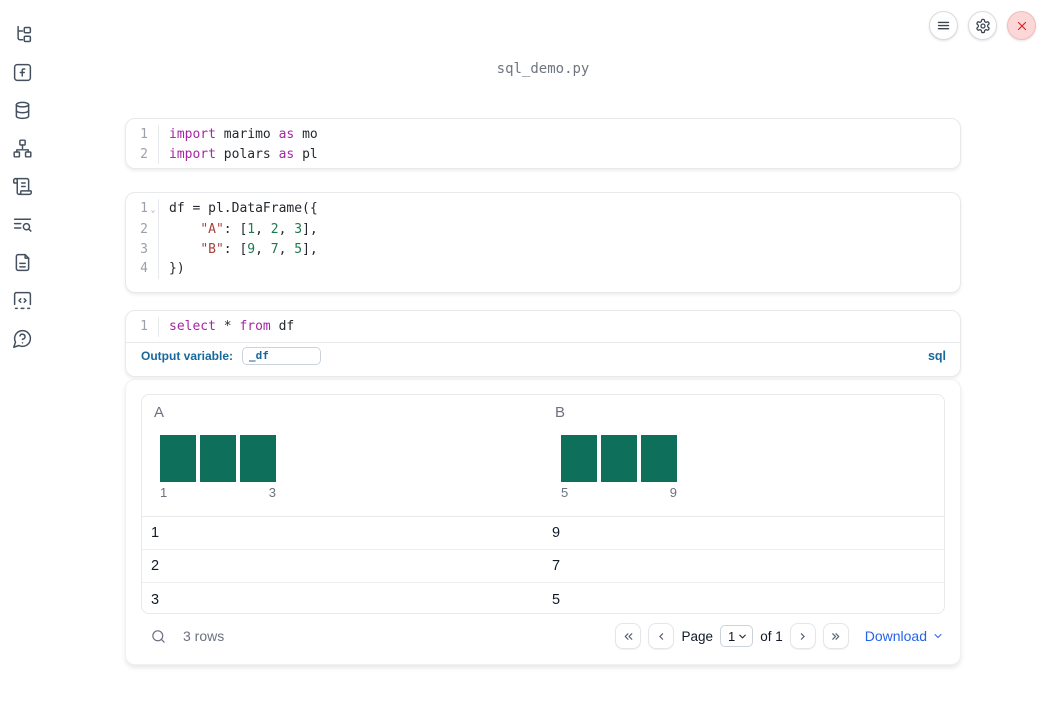  I want to click on sidebar-item-datasources, so click(22, 110).